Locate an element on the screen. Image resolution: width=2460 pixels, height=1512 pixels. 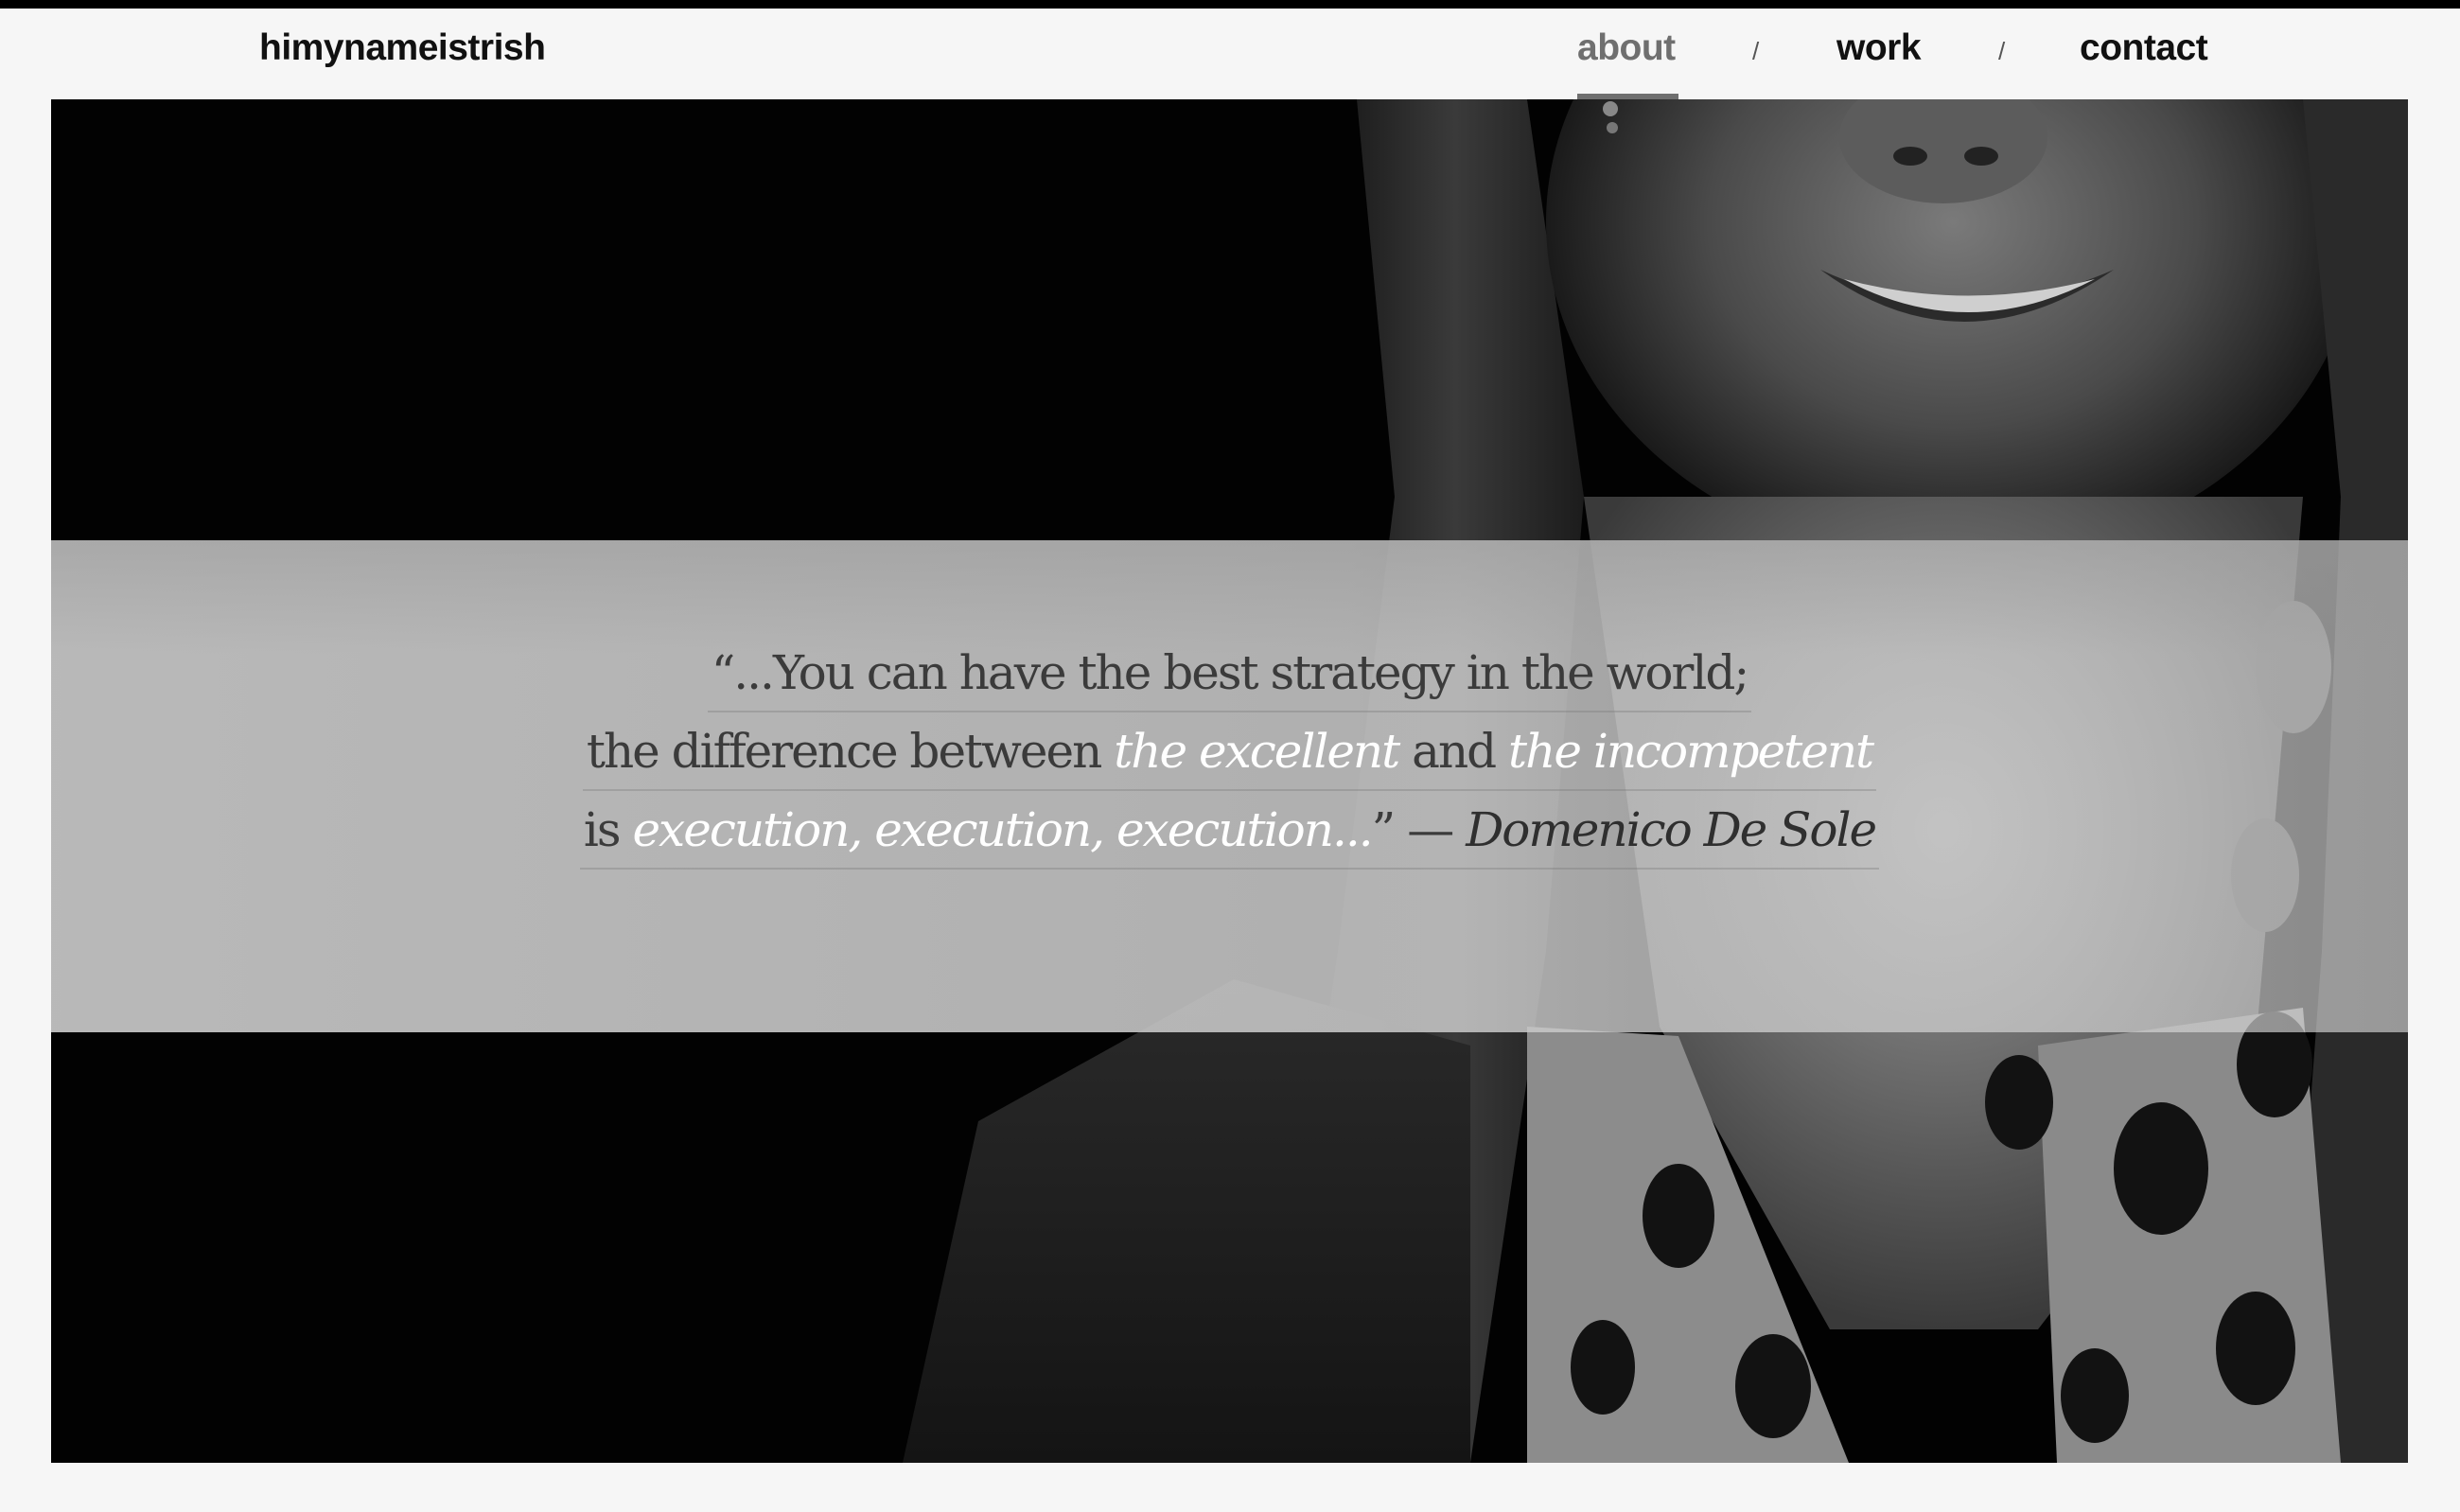
quote-close-mark: ” is located at coordinates (1384, 829).